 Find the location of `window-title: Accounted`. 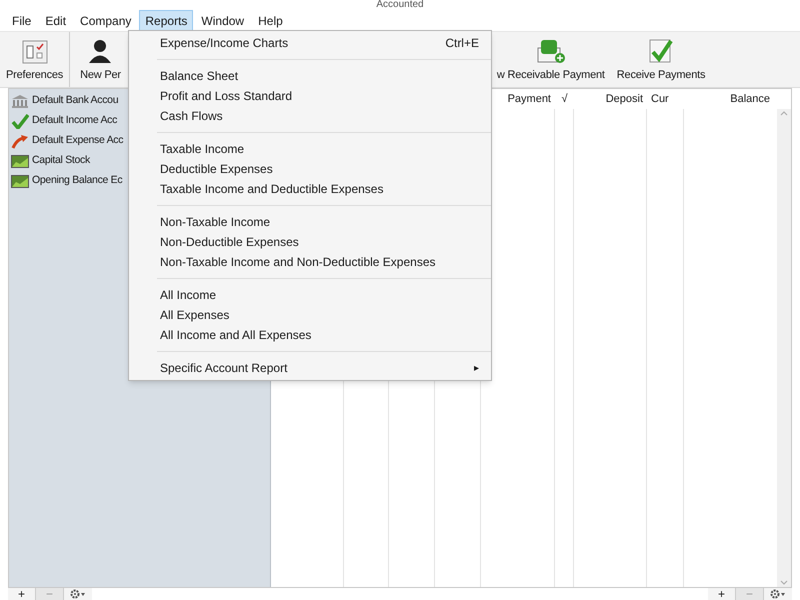

window-title: Accounted is located at coordinates (400, 5).